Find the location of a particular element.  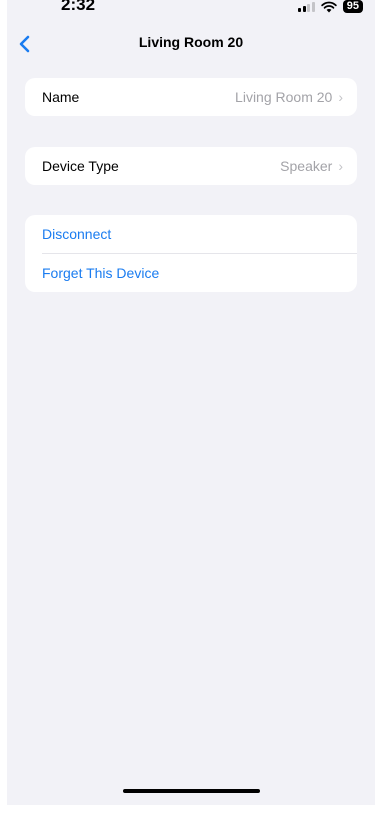

battery-icon: 95 is located at coordinates (352, 6).